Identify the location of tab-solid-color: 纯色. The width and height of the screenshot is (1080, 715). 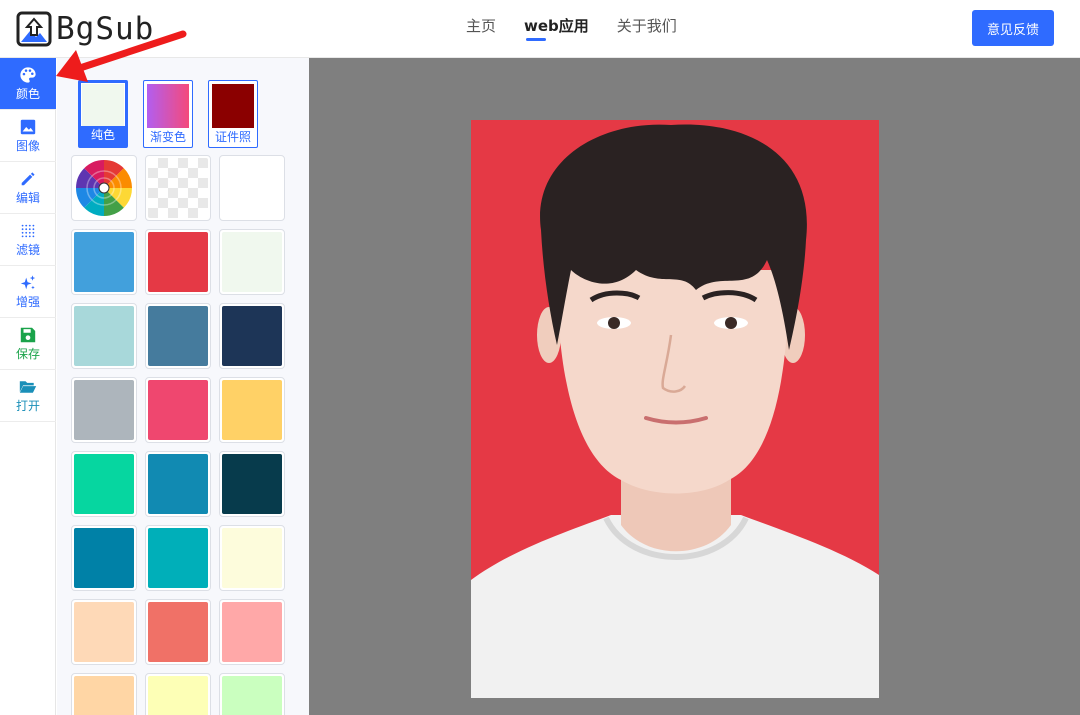
(103, 114).